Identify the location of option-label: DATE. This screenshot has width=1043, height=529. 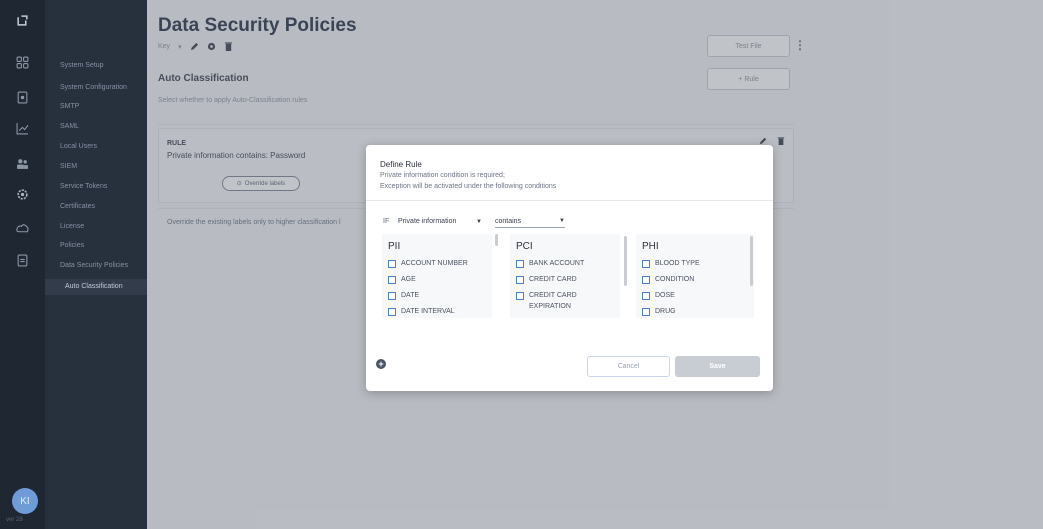
(410, 295).